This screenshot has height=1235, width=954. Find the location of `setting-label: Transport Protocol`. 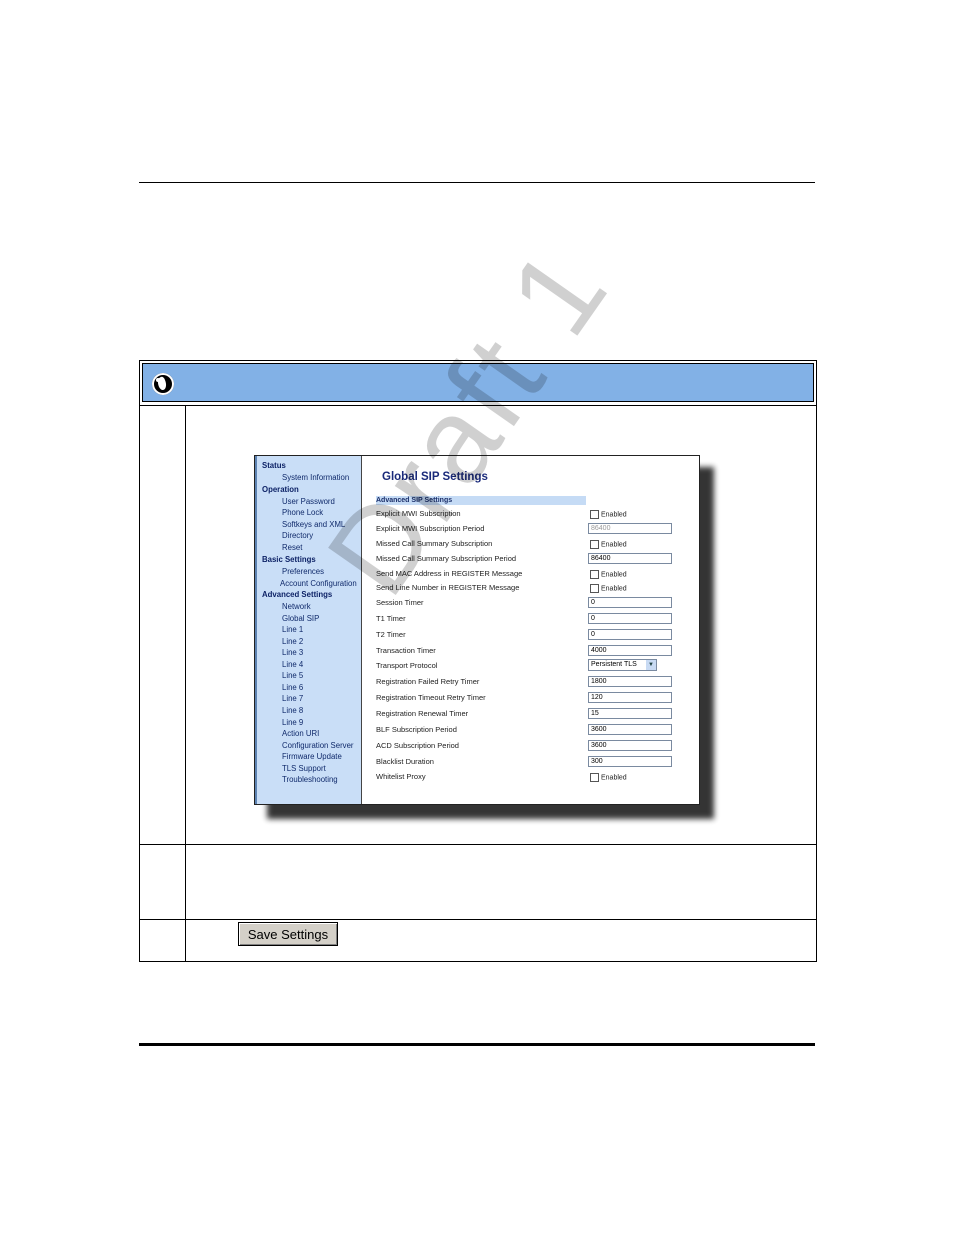

setting-label: Transport Protocol is located at coordinates (407, 665).